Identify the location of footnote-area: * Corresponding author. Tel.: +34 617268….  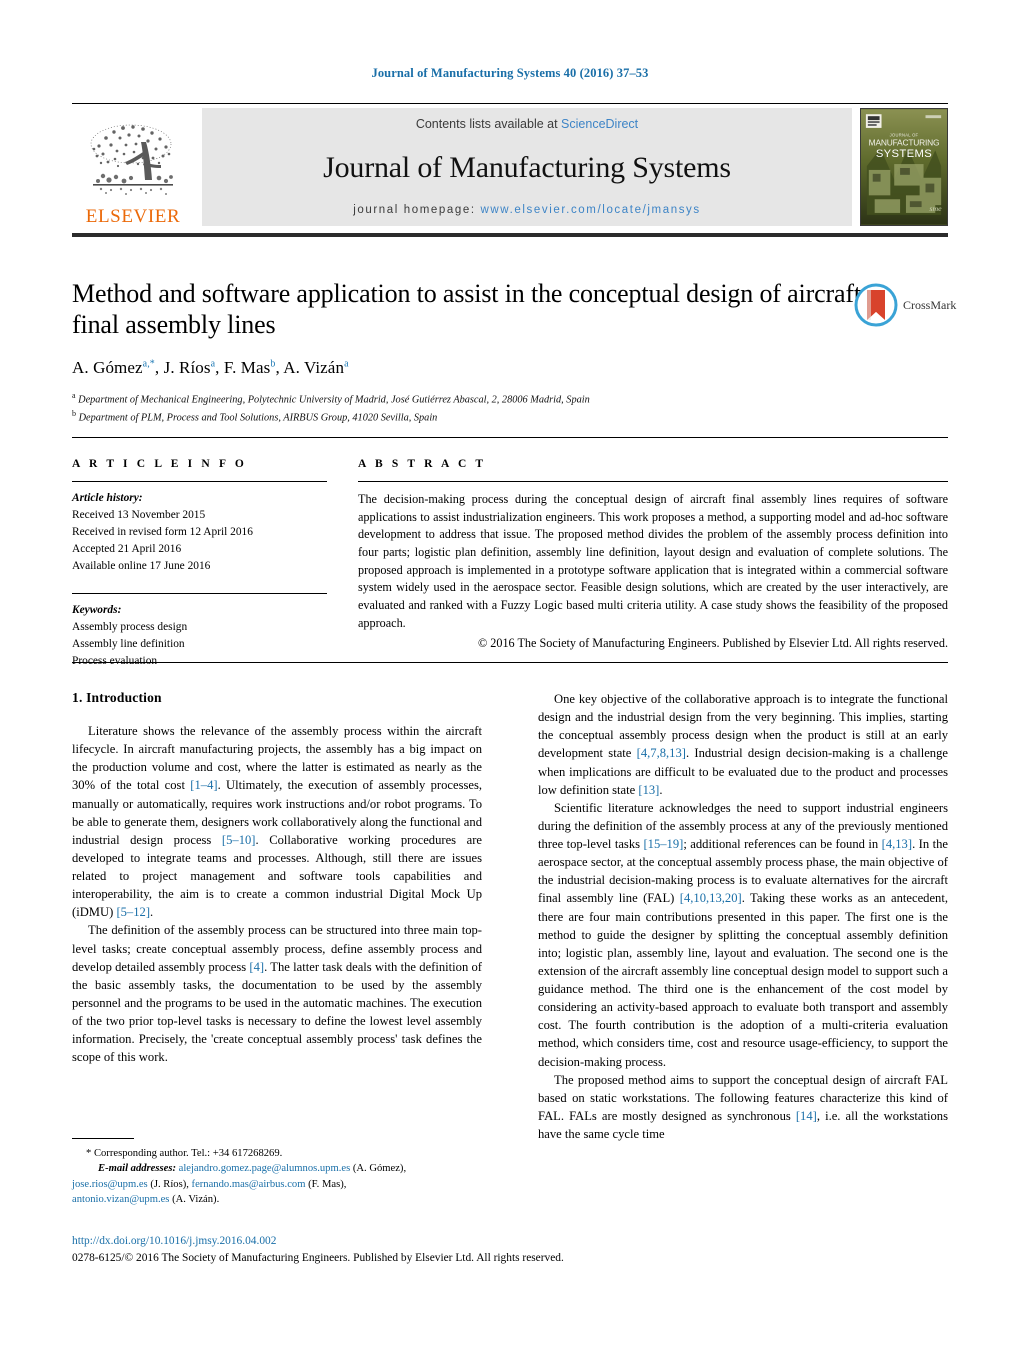
(277, 1172).